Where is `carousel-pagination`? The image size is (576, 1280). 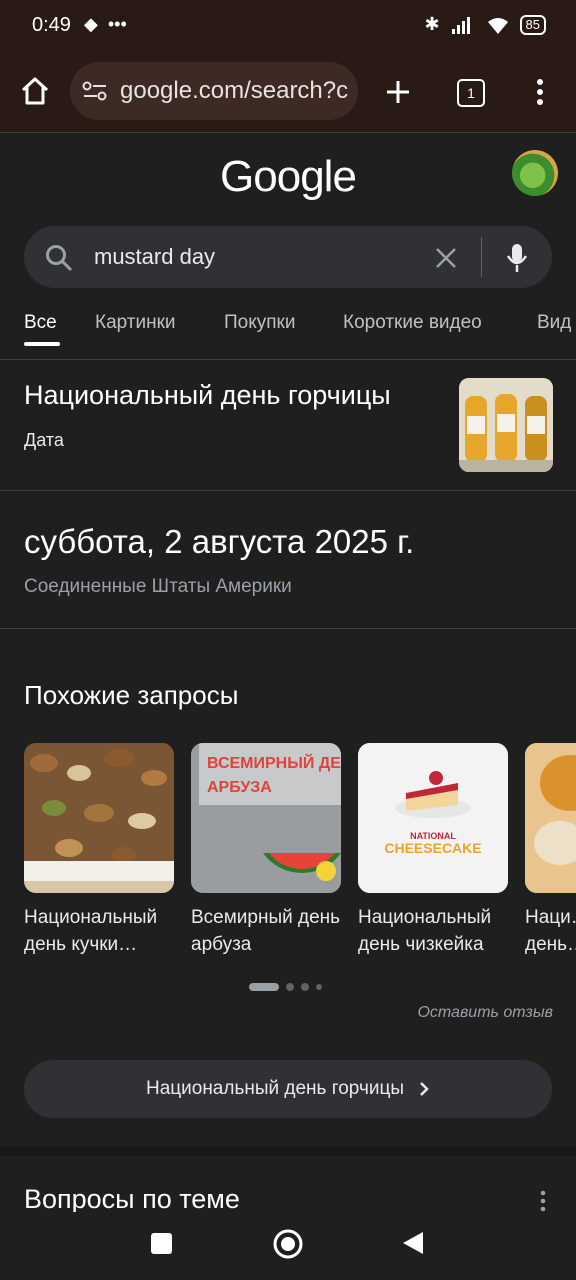 carousel-pagination is located at coordinates (285, 987).